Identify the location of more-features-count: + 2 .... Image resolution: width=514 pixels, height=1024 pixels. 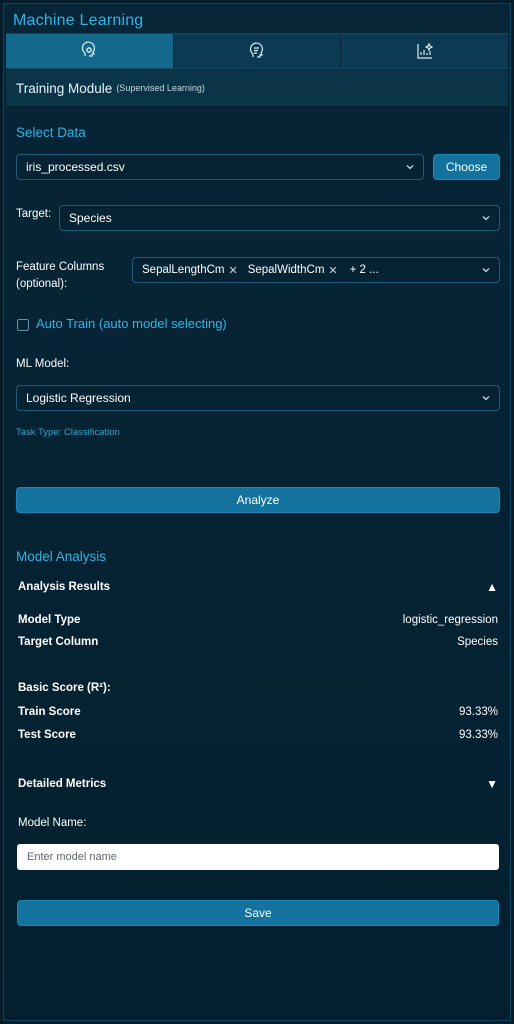
(364, 270).